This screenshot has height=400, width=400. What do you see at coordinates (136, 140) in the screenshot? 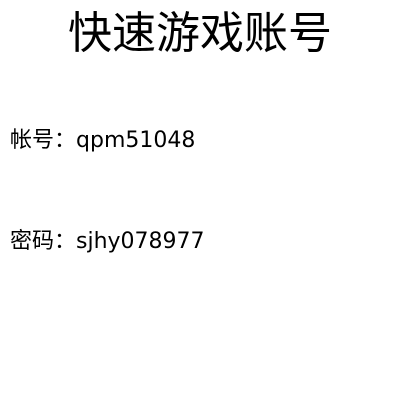
I see `account-value: qpm51048` at bounding box center [136, 140].